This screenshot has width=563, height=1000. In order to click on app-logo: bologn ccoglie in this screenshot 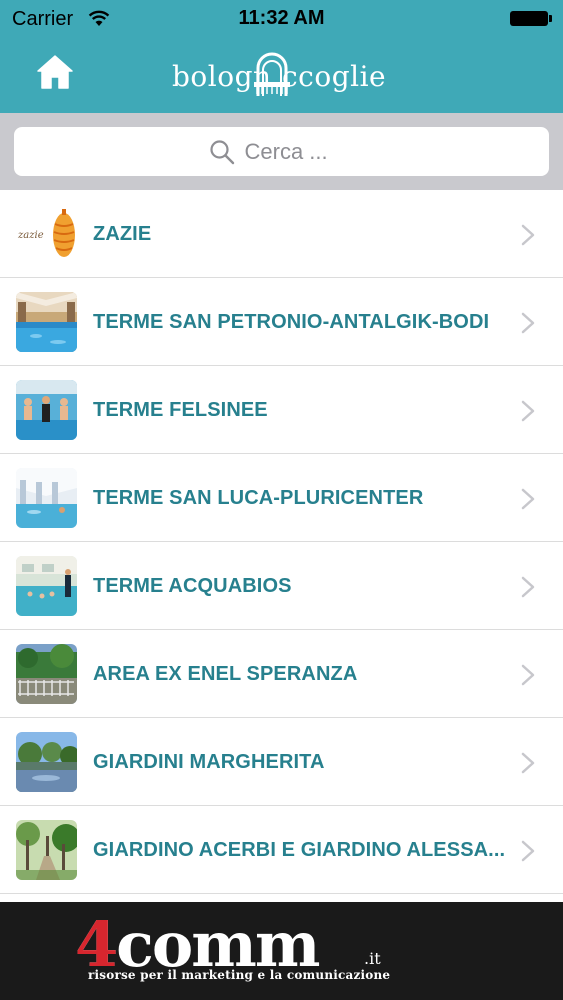, I will do `click(282, 74)`.